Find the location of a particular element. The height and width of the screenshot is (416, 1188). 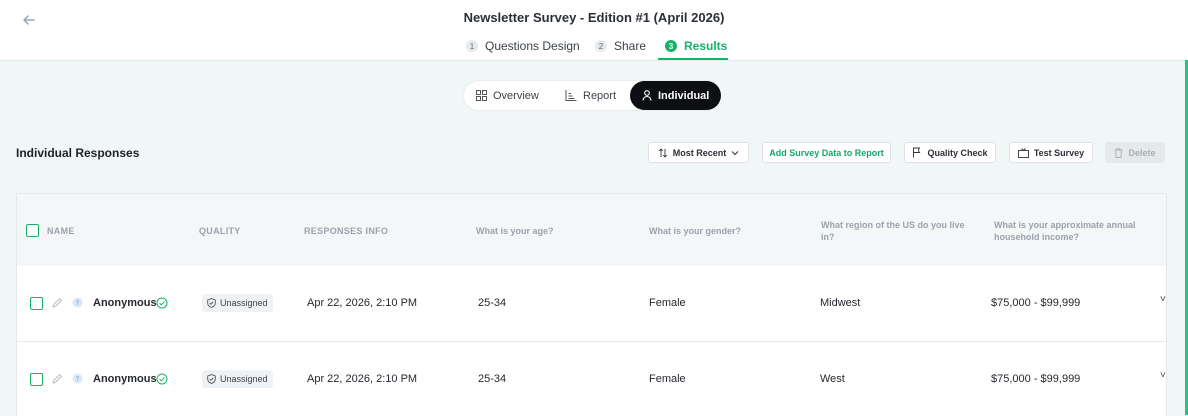

tab-label: Individual is located at coordinates (684, 95).